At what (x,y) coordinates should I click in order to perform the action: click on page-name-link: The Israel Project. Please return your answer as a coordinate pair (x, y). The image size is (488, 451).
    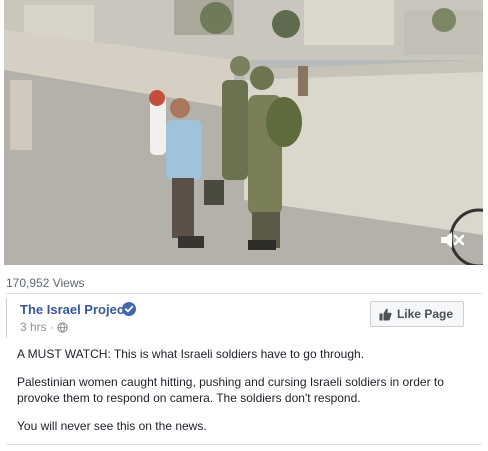
    Looking at the image, I should click on (74, 309).